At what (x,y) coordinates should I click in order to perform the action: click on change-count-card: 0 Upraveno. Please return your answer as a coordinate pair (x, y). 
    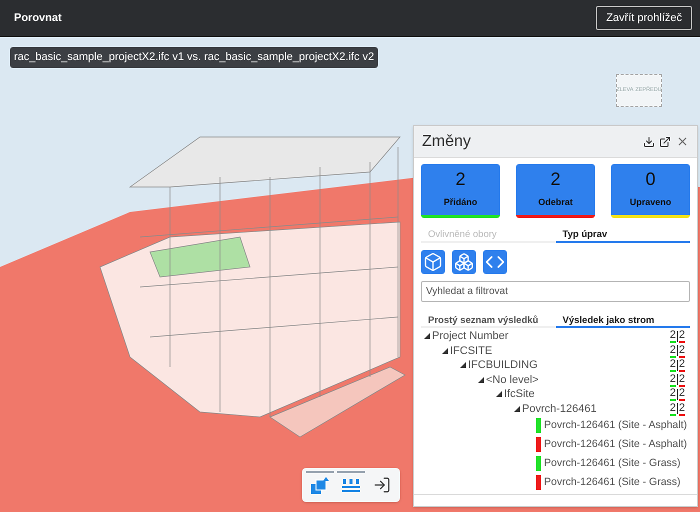
    Looking at the image, I should click on (650, 191).